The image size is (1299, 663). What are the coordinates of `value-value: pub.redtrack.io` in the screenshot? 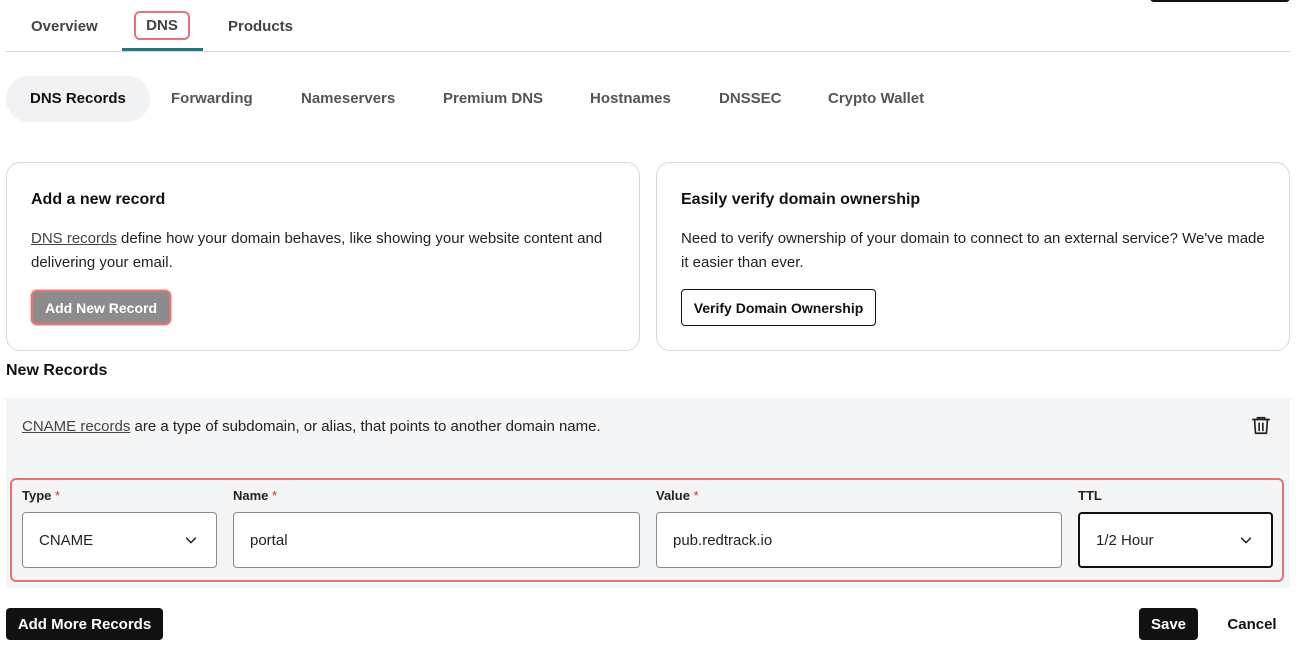 It's located at (723, 540).